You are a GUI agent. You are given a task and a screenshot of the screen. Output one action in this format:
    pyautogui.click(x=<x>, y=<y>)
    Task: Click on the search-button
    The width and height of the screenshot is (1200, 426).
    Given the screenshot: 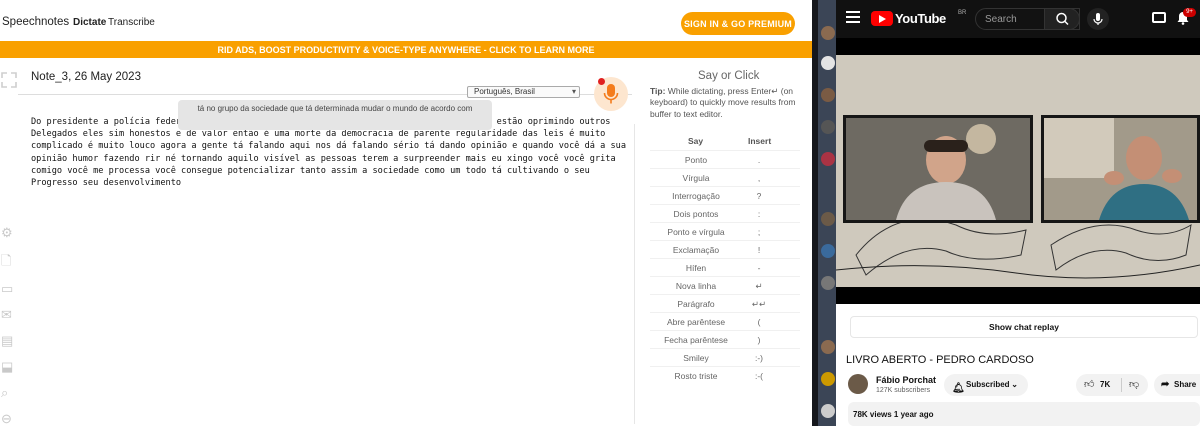 What is the action you would take?
    pyautogui.click(x=1062, y=19)
    